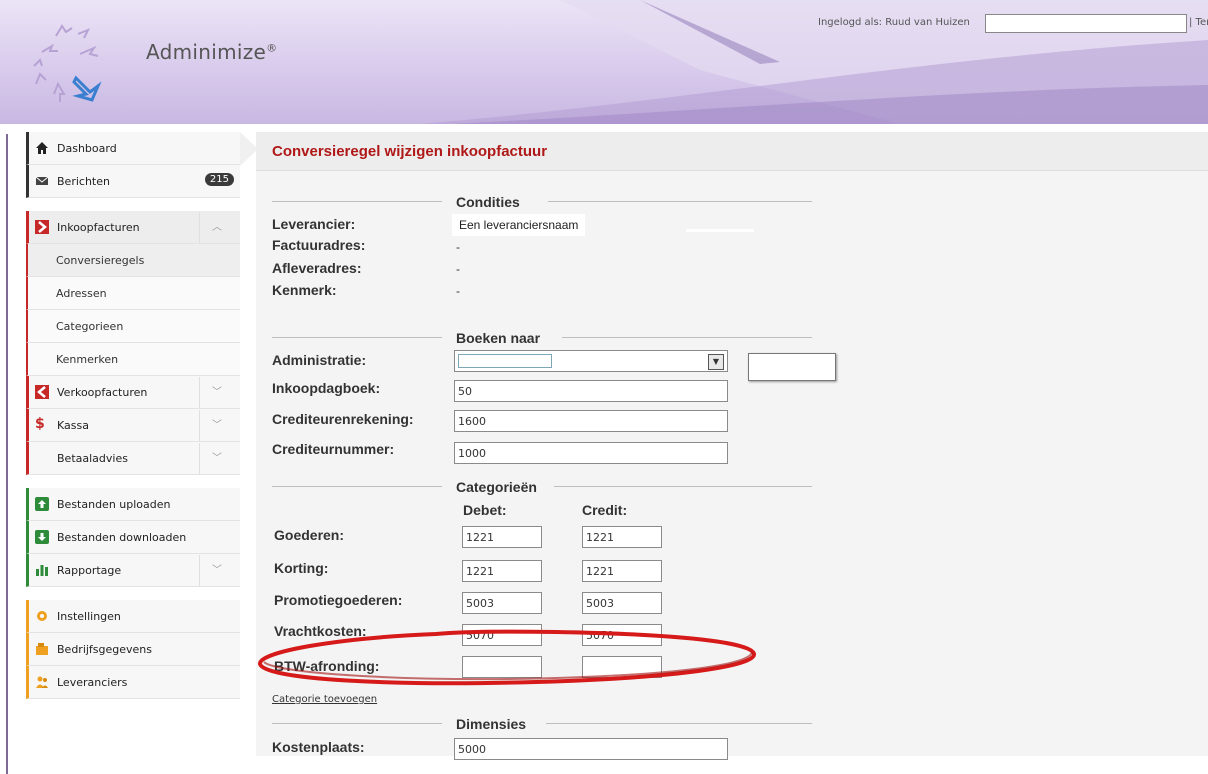 Image resolution: width=1208 pixels, height=774 pixels. What do you see at coordinates (133, 359) in the screenshot?
I see `sidebar-item-kenmerken: Kenmerken` at bounding box center [133, 359].